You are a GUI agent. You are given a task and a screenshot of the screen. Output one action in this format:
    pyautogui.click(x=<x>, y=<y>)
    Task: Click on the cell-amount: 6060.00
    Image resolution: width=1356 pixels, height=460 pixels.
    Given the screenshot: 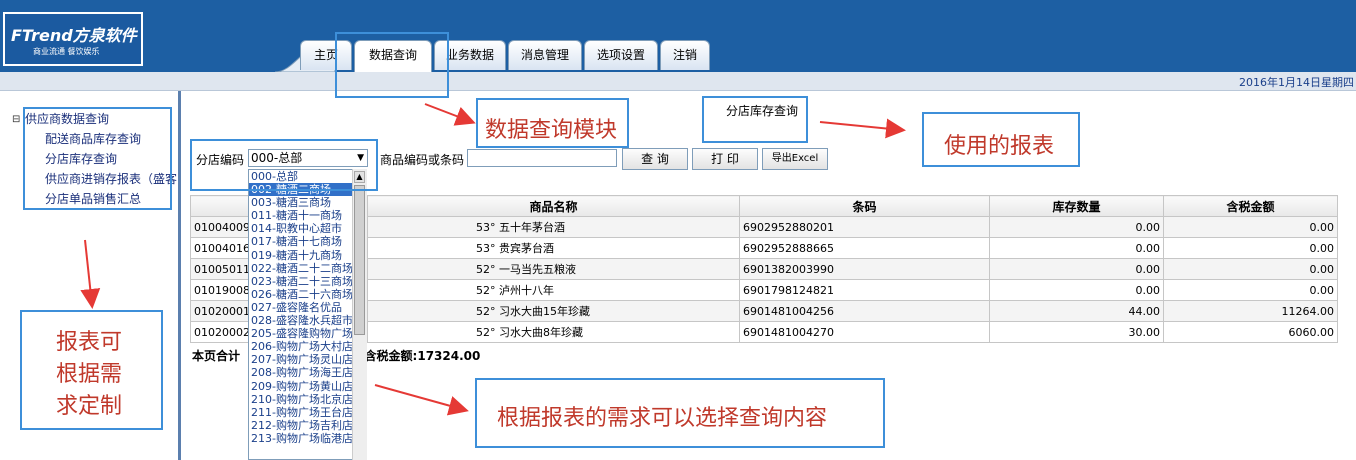 What is the action you would take?
    pyautogui.click(x=1250, y=332)
    